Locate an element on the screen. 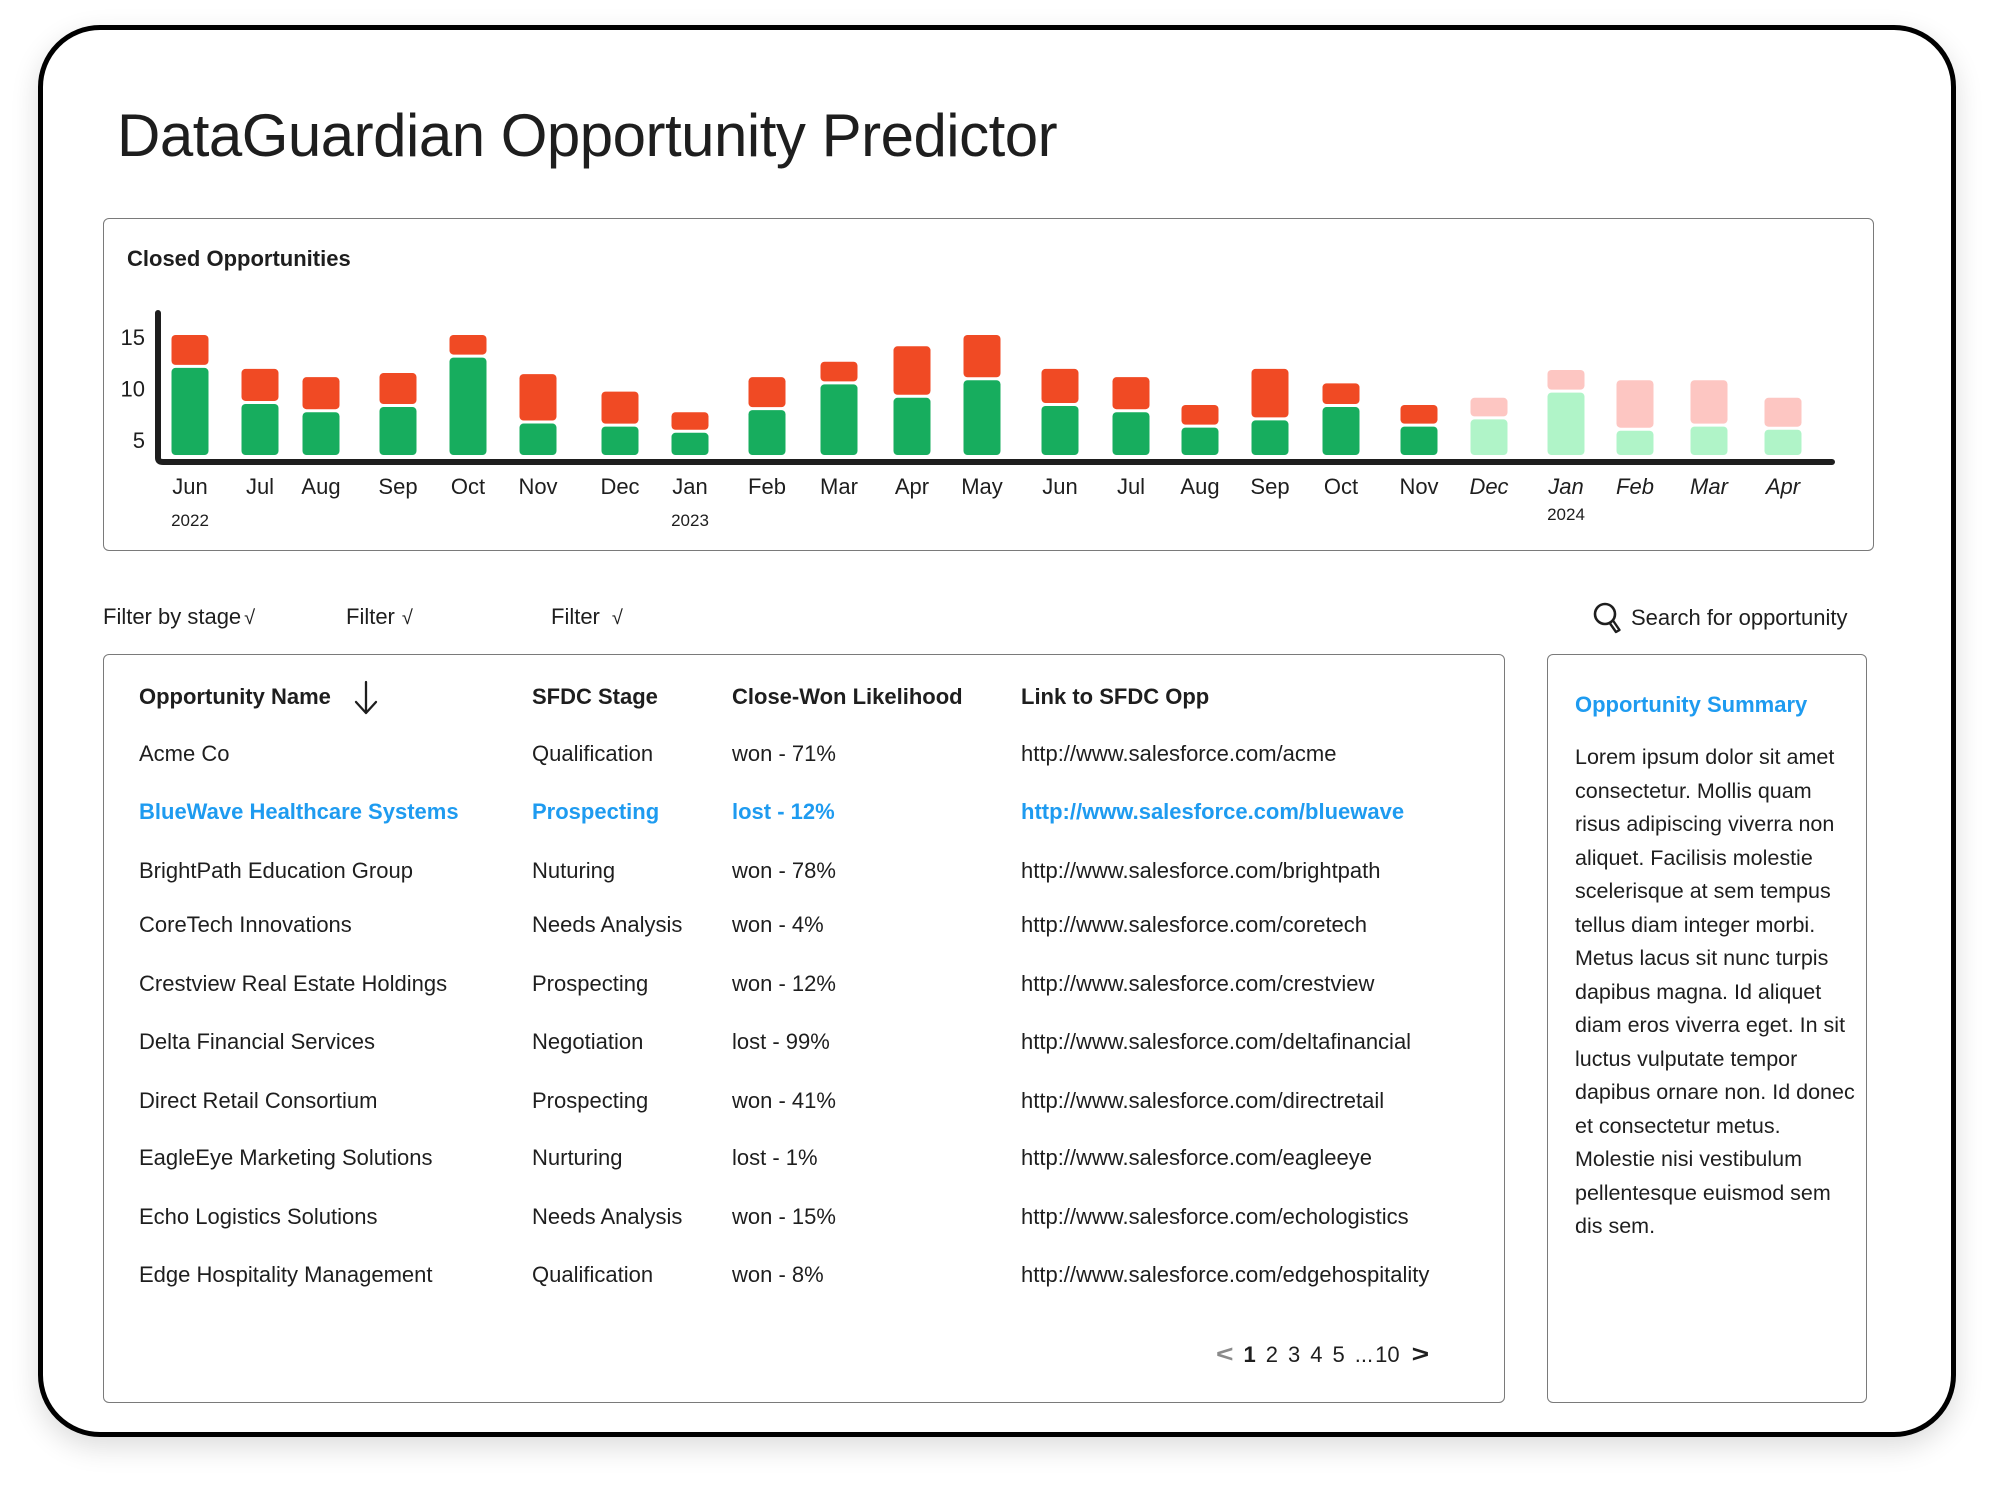  x-tick-label: Aug is located at coordinates (320, 486).